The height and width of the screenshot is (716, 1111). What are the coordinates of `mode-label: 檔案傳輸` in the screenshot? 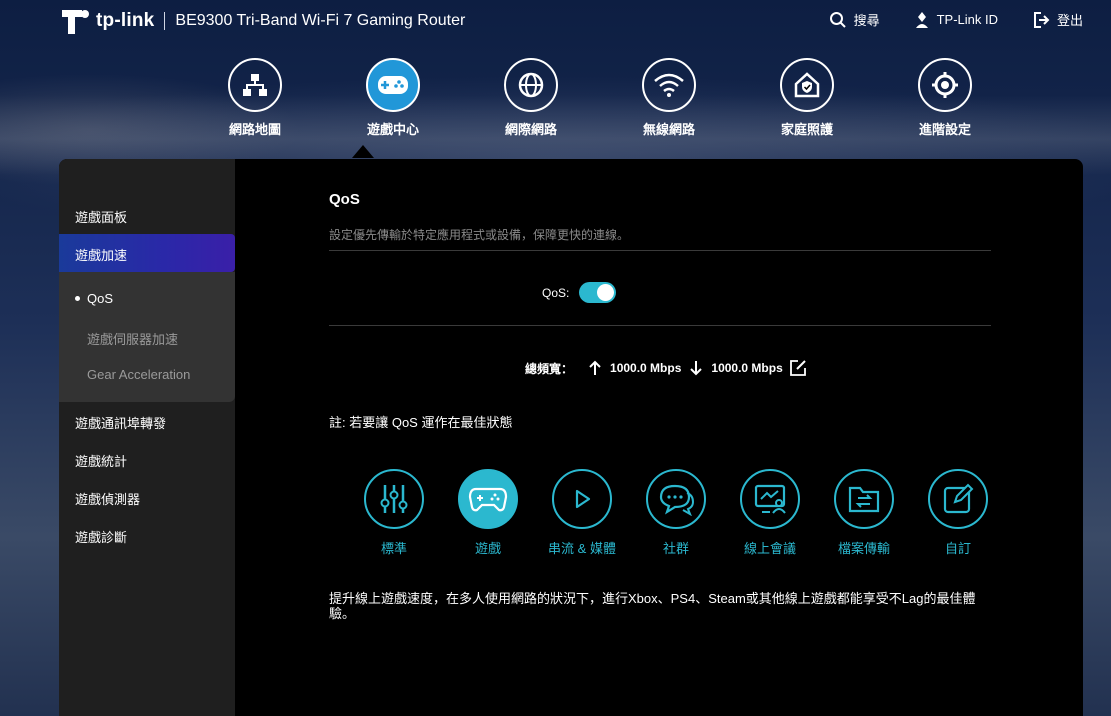 It's located at (863, 548).